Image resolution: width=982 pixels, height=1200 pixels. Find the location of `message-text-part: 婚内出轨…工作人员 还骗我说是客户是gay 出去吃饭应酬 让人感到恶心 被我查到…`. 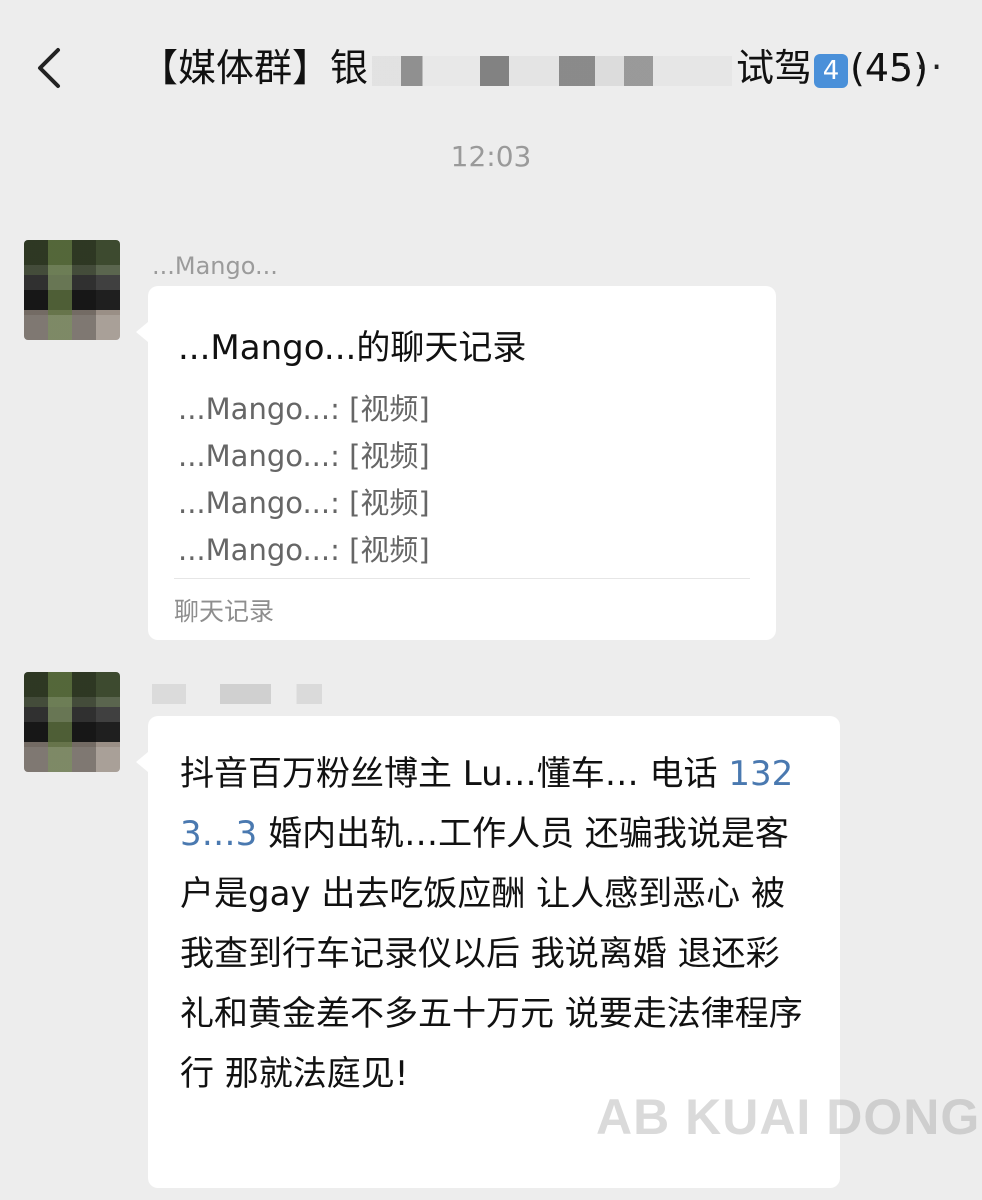

message-text-part: 婚内出轨…工作人员 还骗我说是客户是gay 出去吃饭应酬 让人感到恶心 被我查到… is located at coordinates (491, 954).